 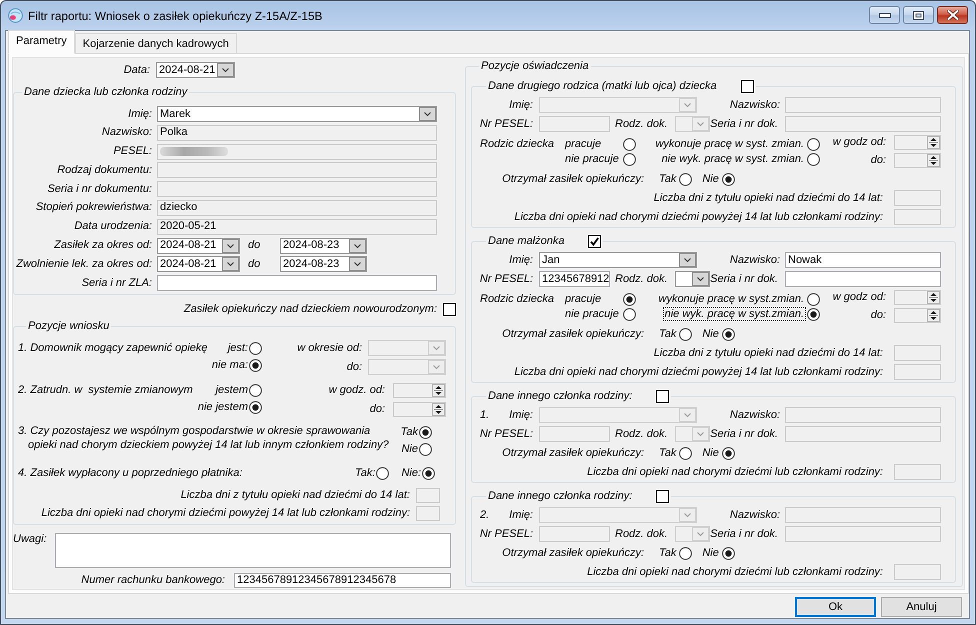 What do you see at coordinates (517, 299) in the screenshot?
I see `field-label: Rodzic dziecka` at bounding box center [517, 299].